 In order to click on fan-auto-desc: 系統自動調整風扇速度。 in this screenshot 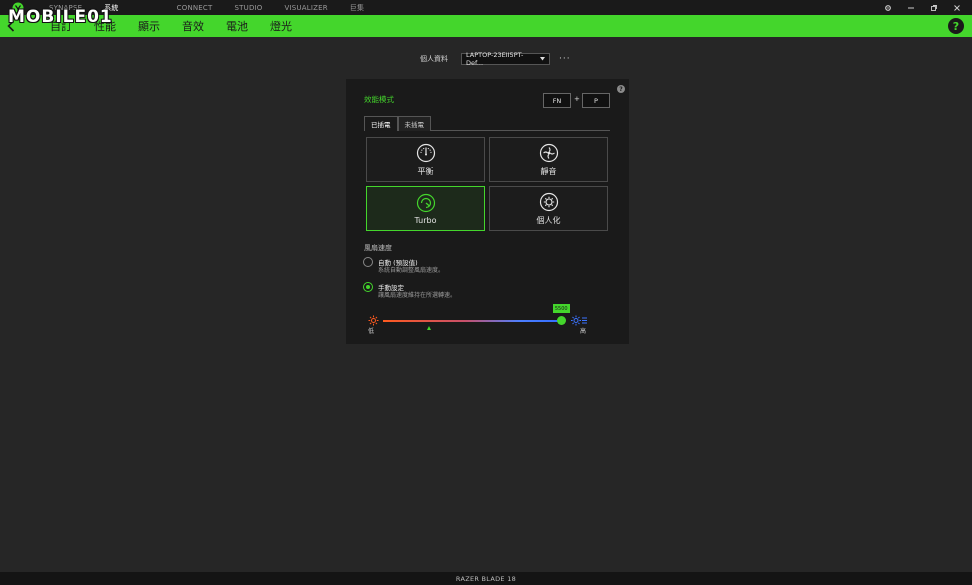, I will do `click(411, 270)`.